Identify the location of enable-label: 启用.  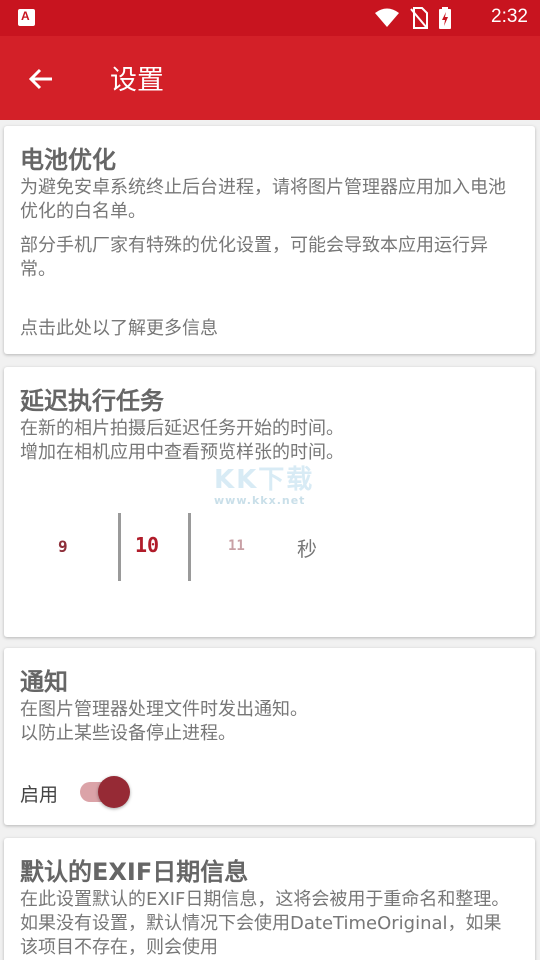
(39, 795).